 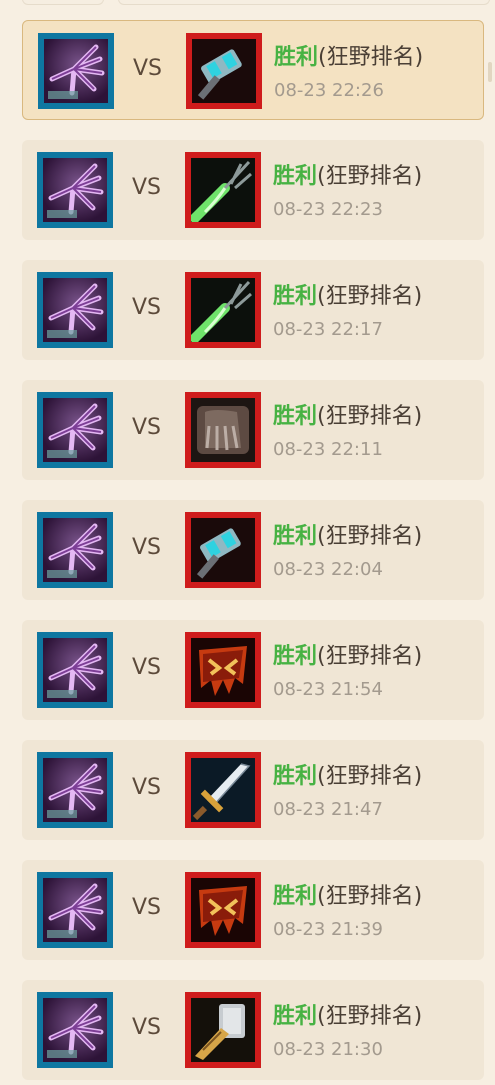 I want to click on top-filter-tab-right, so click(x=304, y=2).